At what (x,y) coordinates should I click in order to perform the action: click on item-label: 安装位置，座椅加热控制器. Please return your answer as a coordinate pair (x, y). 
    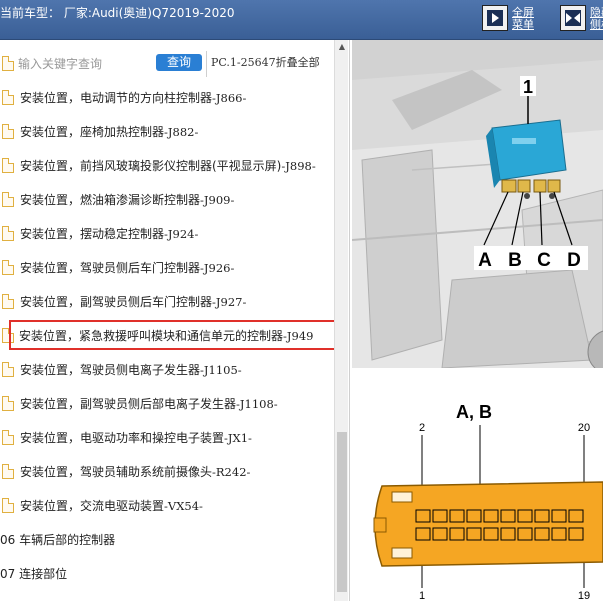
    Looking at the image, I should click on (92, 131).